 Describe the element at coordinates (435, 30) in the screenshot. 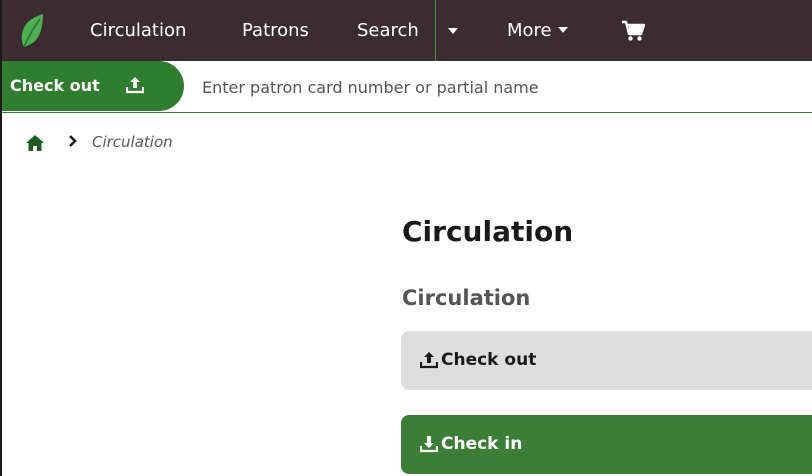

I see `nav-divider` at that location.